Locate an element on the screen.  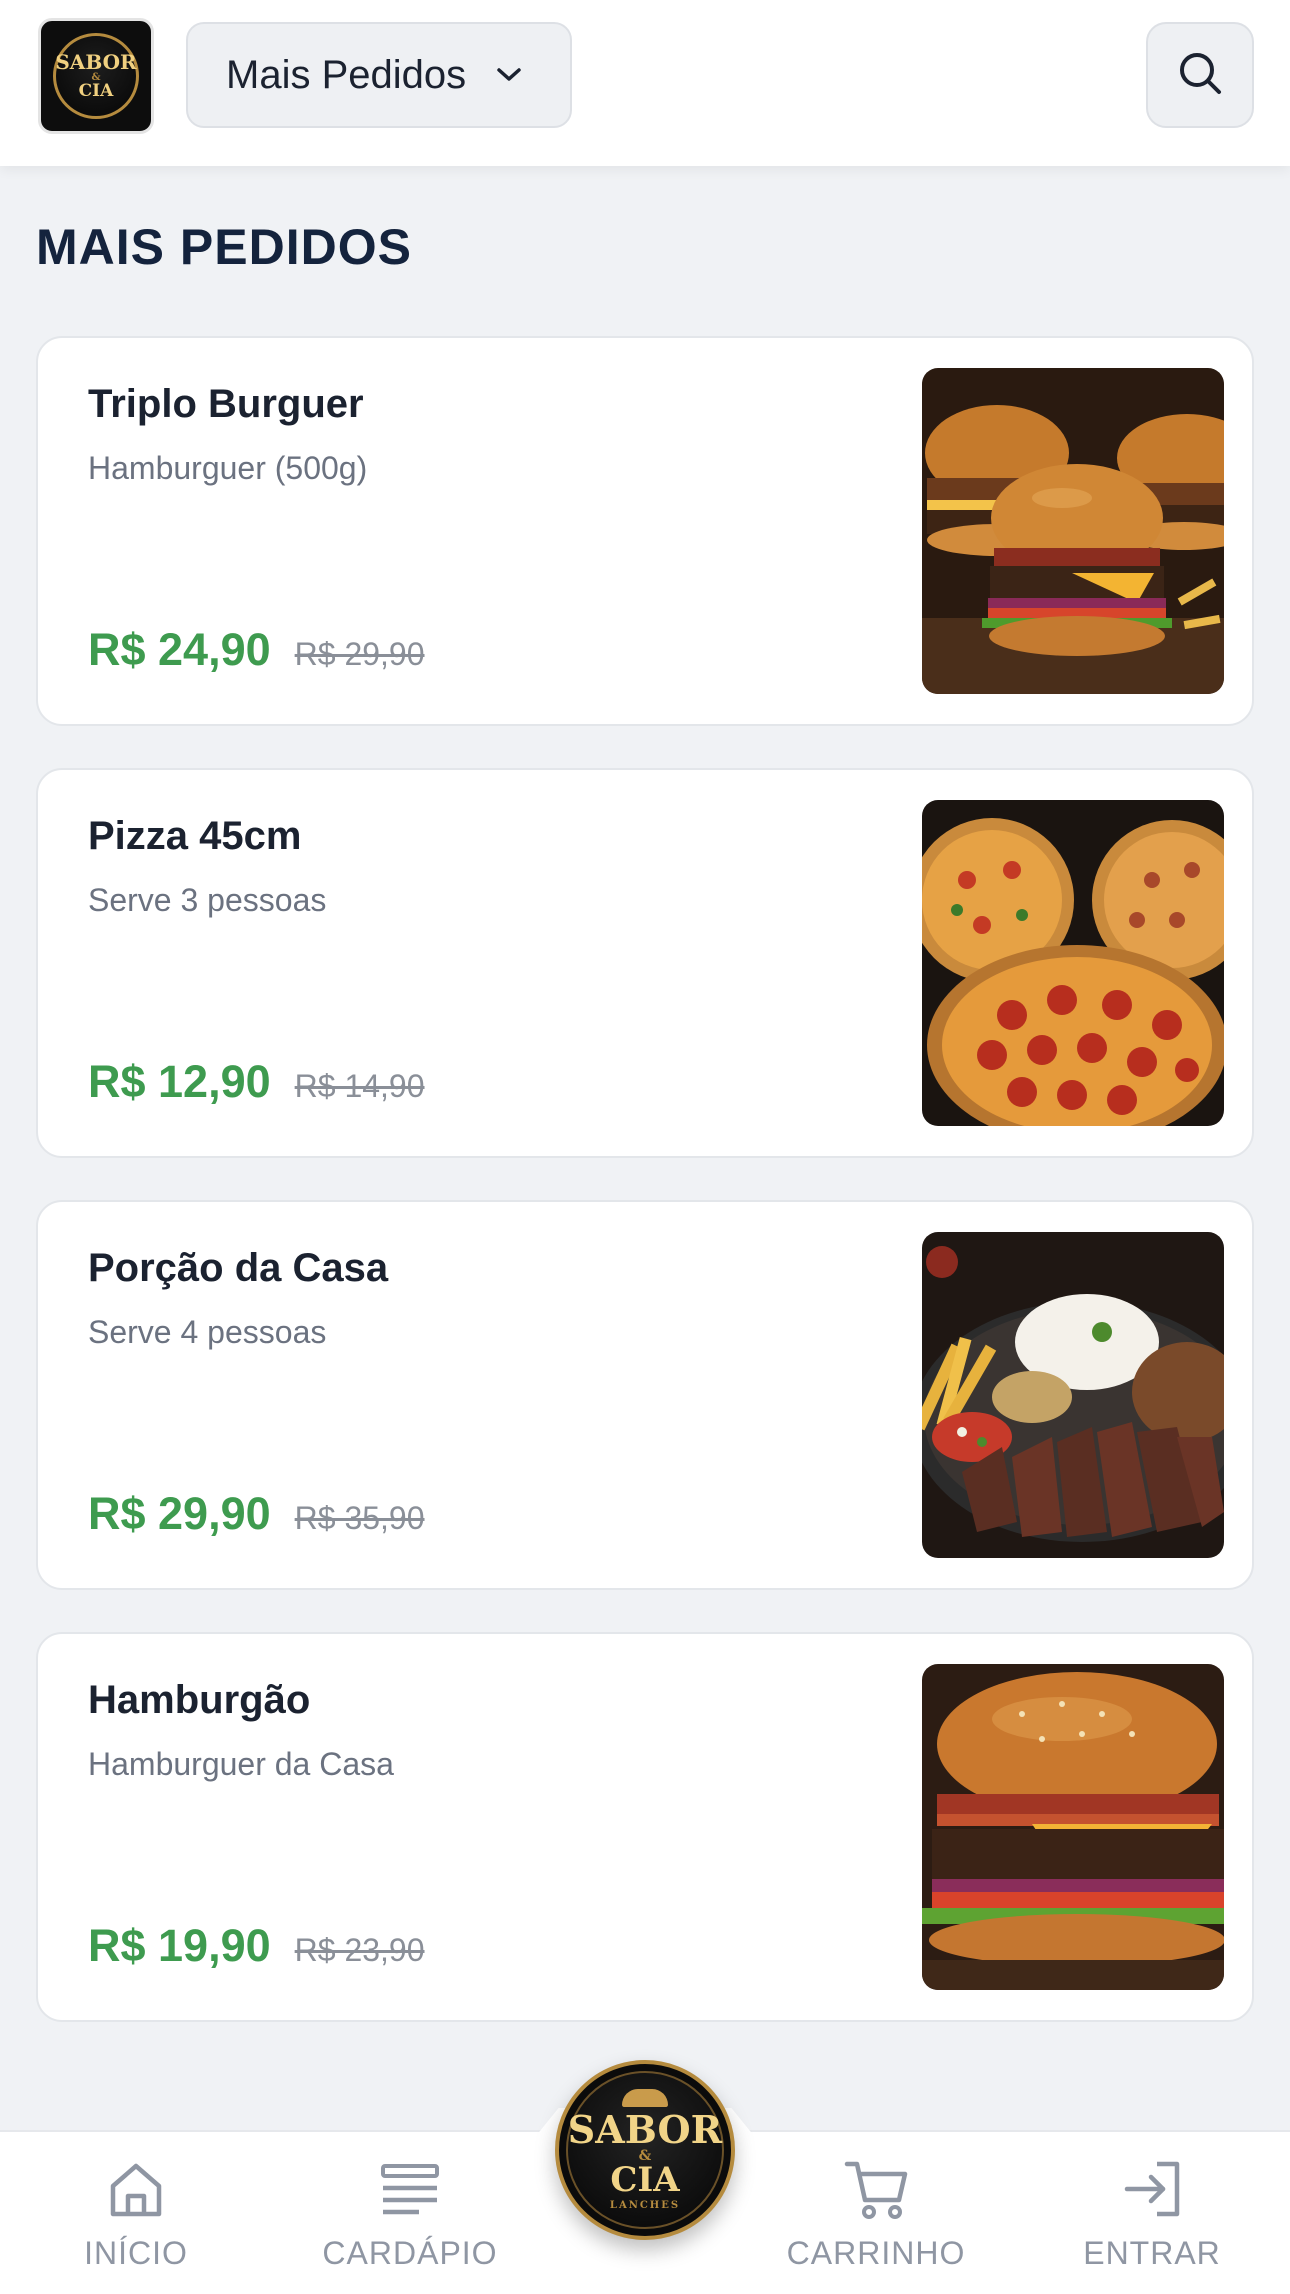
logo-emblem: SABOR & CIA LANCHES is located at coordinates (645, 2150).